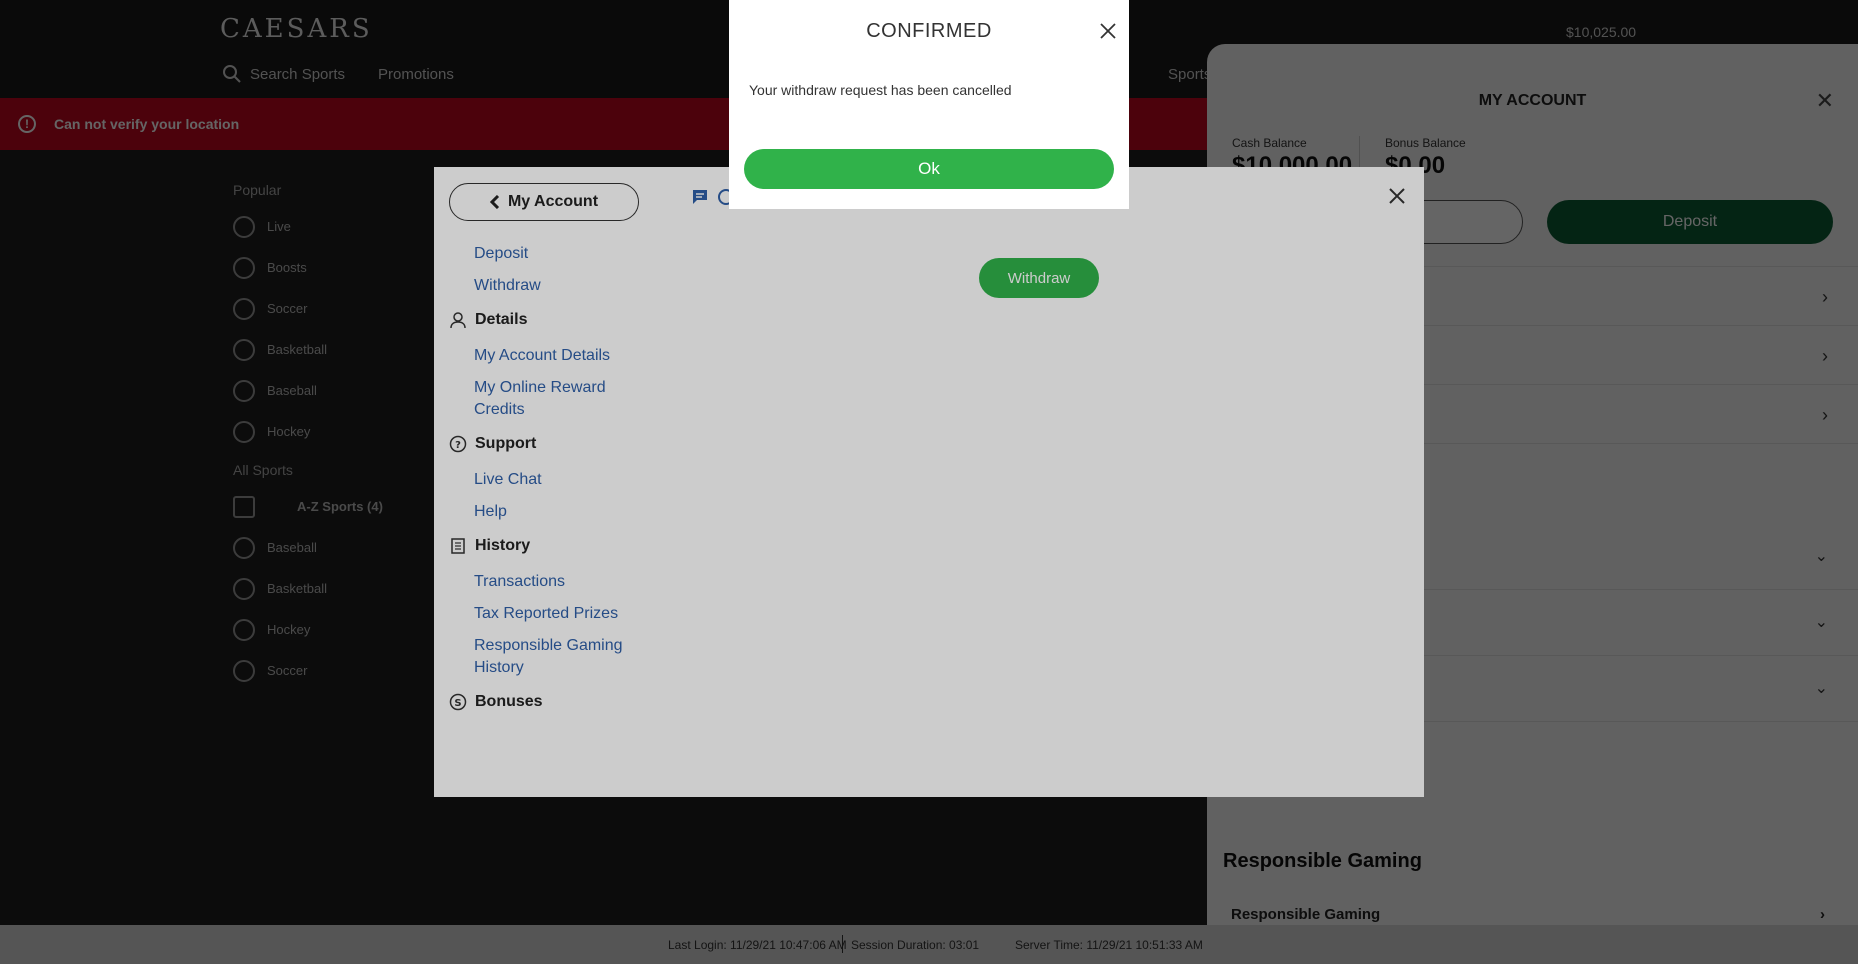  What do you see at coordinates (880, 90) in the screenshot?
I see `confirmed-dialog-message: Your withdraw request has been cancelled` at bounding box center [880, 90].